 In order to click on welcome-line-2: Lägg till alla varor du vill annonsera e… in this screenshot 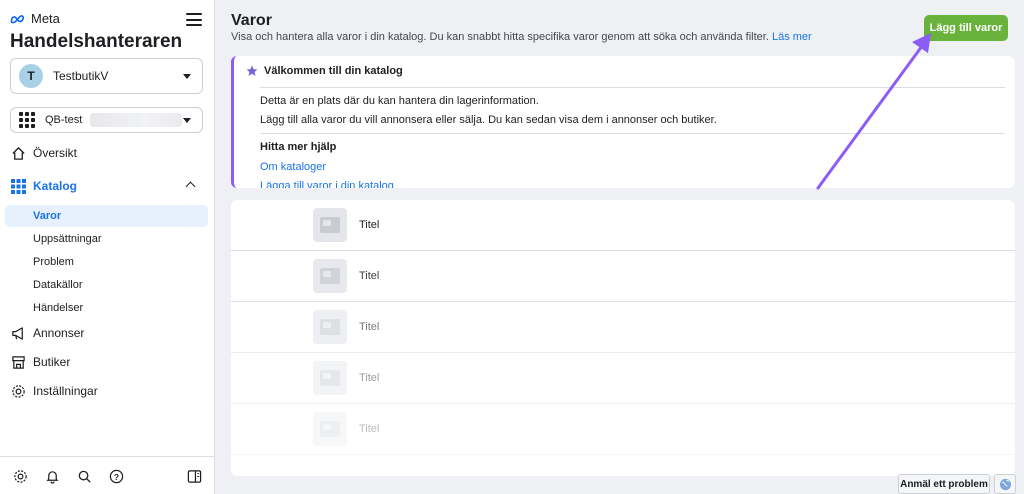, I will do `click(488, 120)`.